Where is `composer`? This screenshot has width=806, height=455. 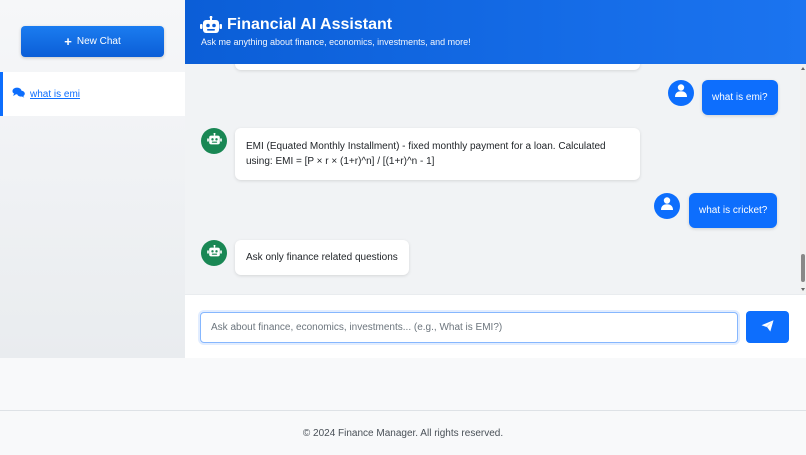
composer is located at coordinates (495, 326).